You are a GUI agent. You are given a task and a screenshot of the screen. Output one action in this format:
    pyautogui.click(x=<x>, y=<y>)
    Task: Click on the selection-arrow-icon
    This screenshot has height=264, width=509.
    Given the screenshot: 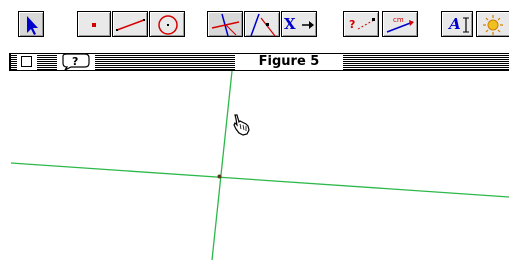 What is the action you would take?
    pyautogui.click(x=32, y=25)
    